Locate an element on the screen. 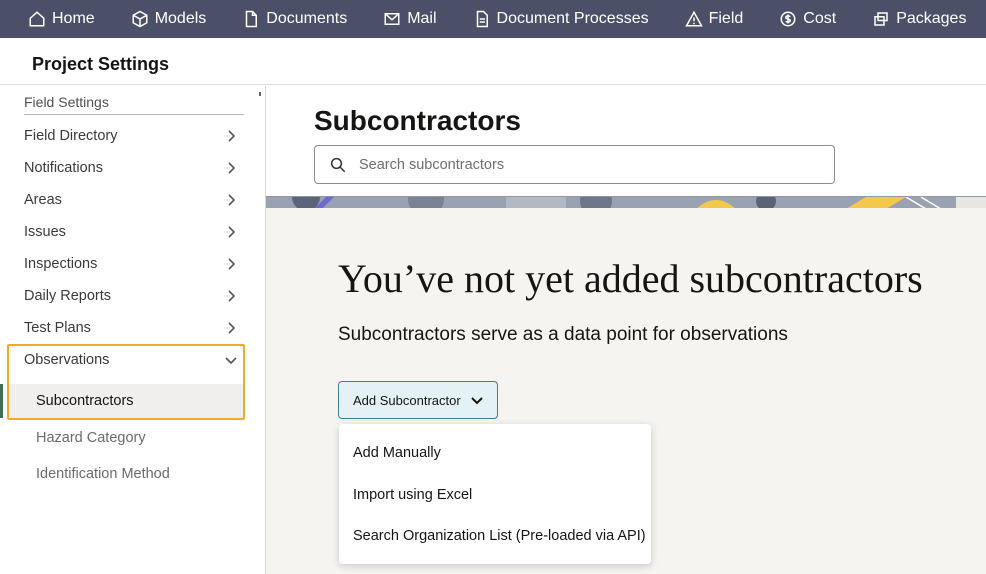  sidebar-subitem-identification-method: Identification Method is located at coordinates (103, 474).